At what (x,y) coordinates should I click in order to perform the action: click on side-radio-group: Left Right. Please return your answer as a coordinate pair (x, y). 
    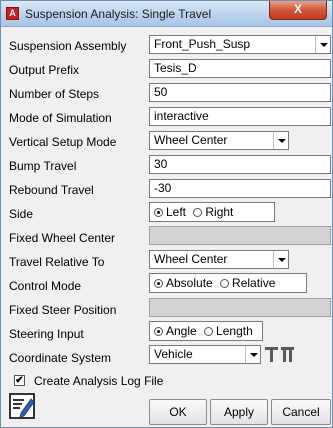
    Looking at the image, I should click on (212, 212).